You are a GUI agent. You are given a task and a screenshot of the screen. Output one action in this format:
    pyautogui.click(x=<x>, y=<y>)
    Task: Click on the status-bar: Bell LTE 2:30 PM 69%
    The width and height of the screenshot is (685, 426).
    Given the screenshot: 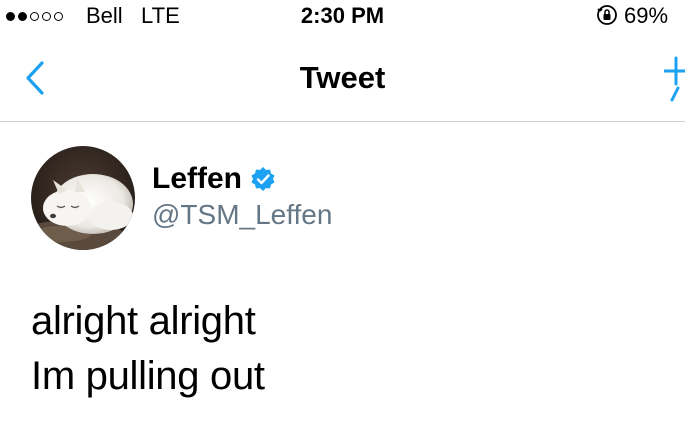 What is the action you would take?
    pyautogui.click(x=342, y=17)
    